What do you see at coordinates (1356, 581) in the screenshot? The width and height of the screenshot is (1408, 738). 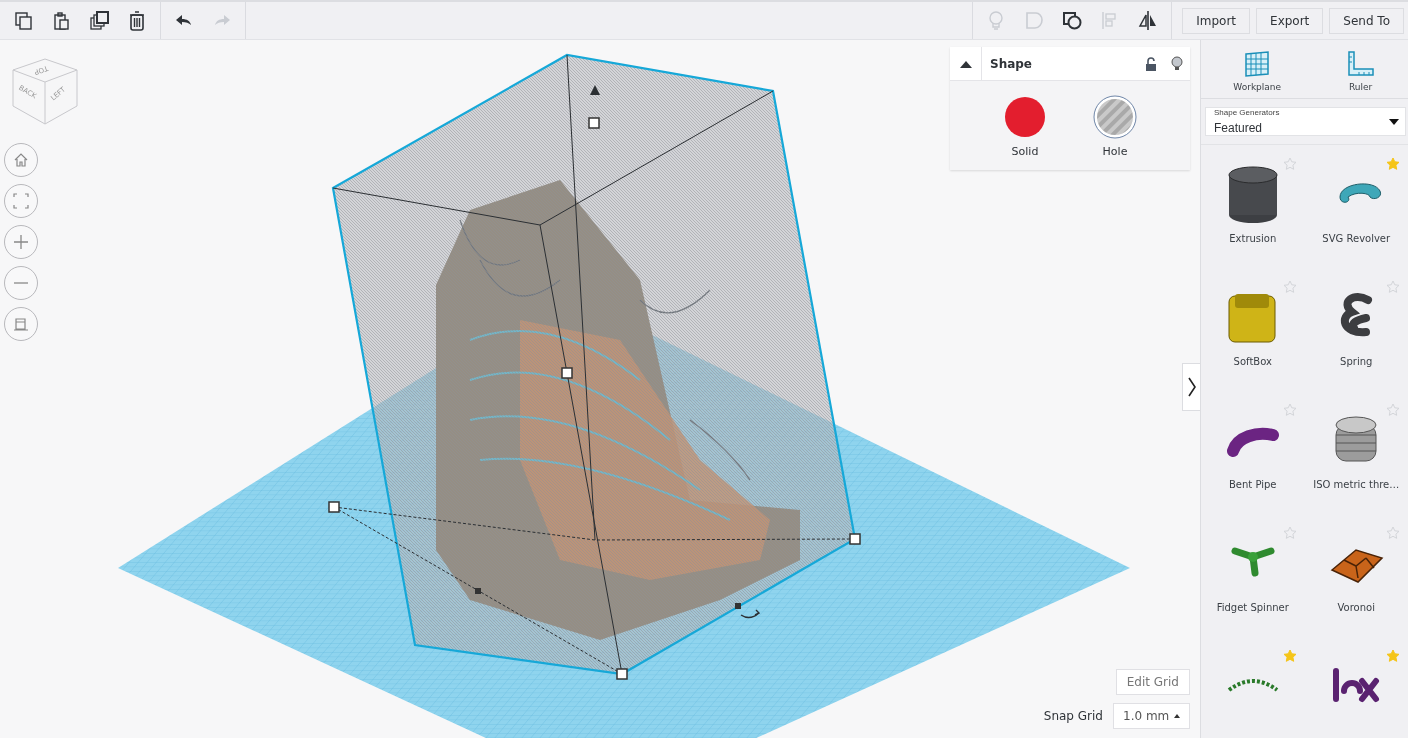 I see `shape-tile: Voronoi` at bounding box center [1356, 581].